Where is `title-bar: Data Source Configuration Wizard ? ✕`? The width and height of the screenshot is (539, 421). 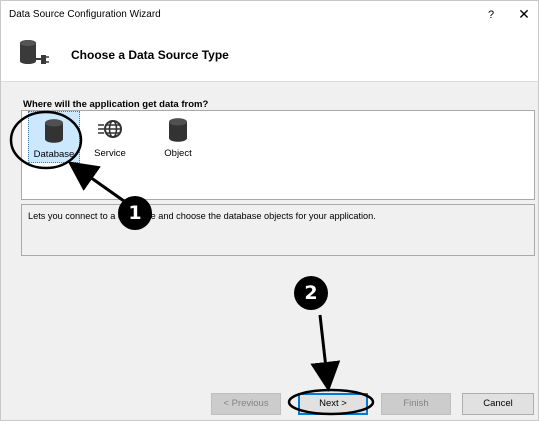 title-bar: Data Source Configuration Wizard ? ✕ is located at coordinates (269, 16).